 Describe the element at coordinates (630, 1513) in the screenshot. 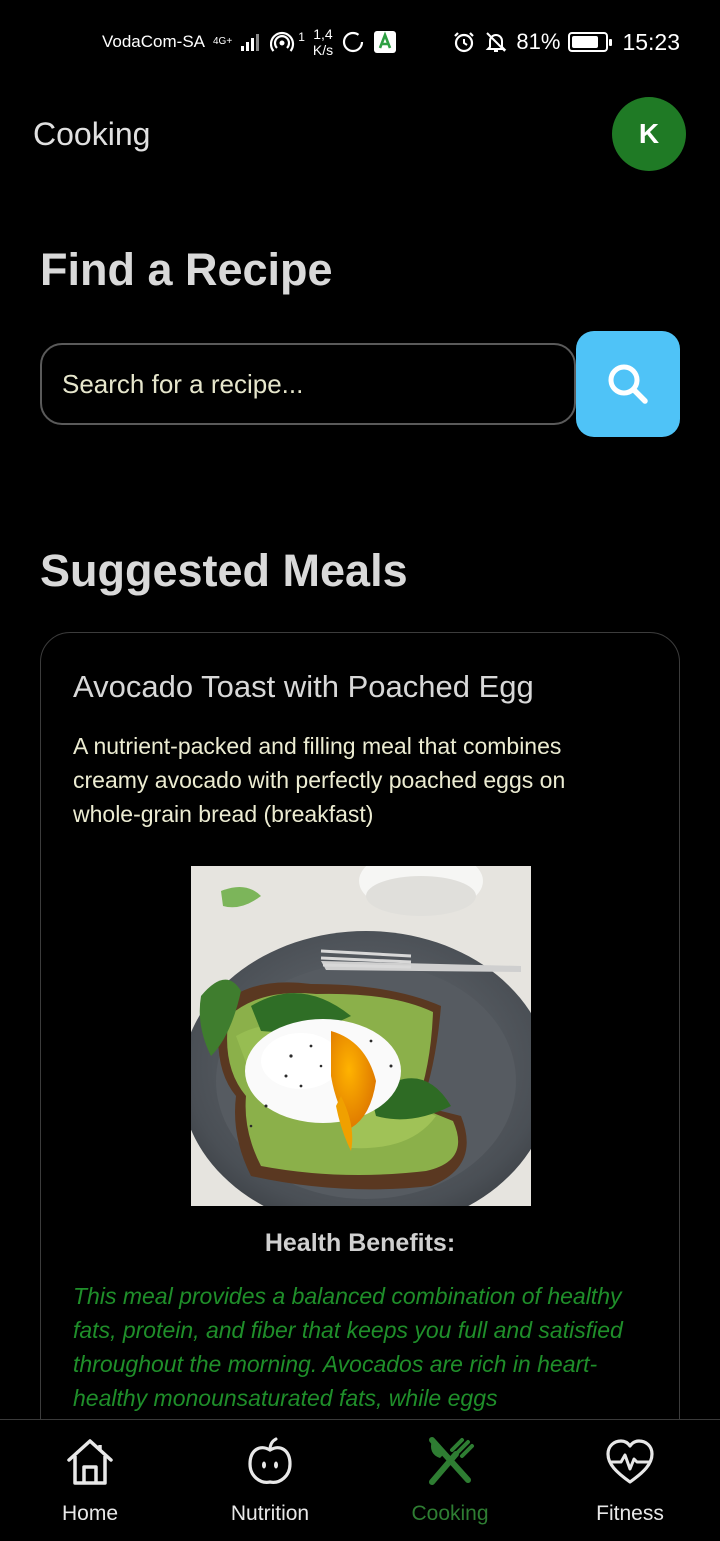

I see `nav-label-fitness: Fitness` at that location.